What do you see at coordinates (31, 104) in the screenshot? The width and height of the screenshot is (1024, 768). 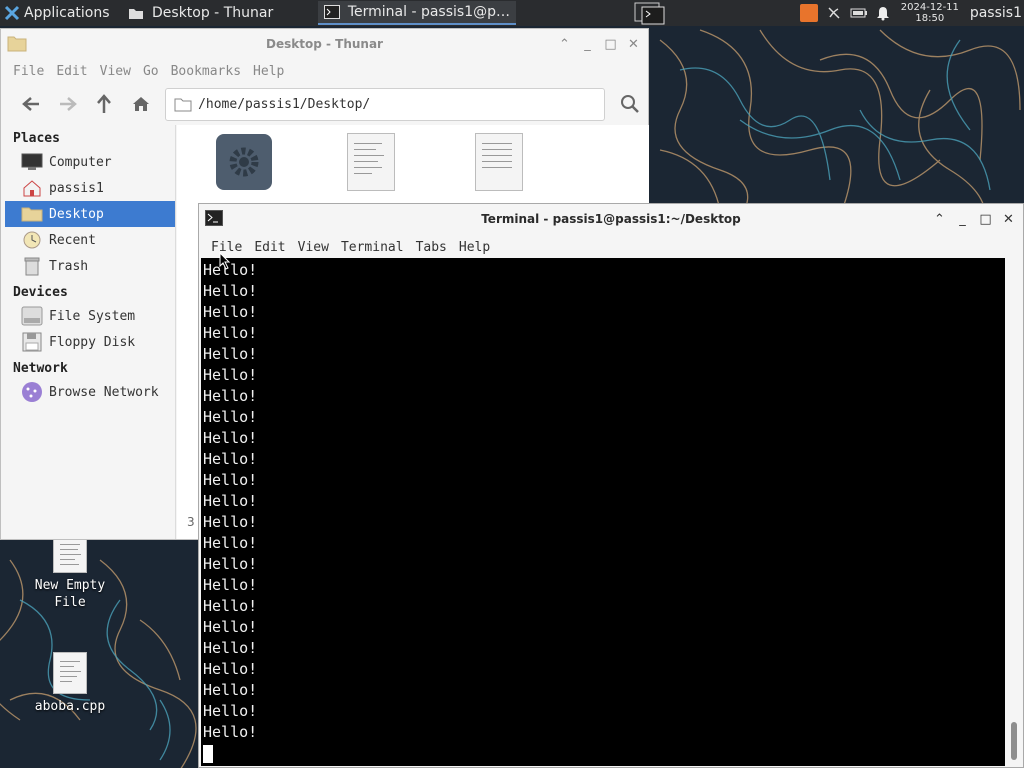 I see `back-button` at bounding box center [31, 104].